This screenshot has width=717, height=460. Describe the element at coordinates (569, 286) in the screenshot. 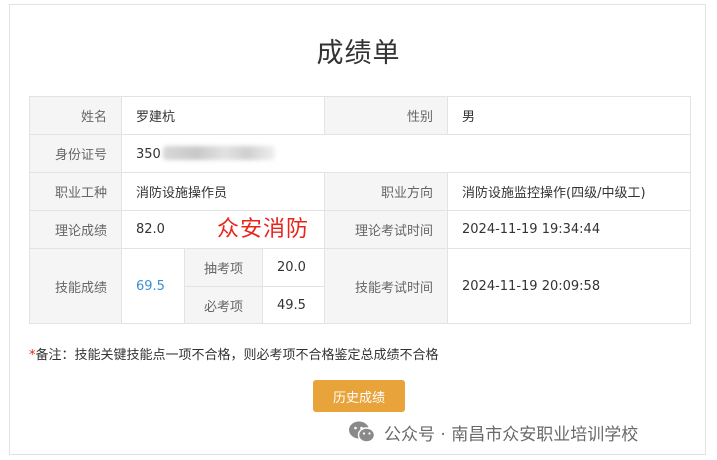

I see `skill-time-value: 2024-11-19 20:09:58` at that location.